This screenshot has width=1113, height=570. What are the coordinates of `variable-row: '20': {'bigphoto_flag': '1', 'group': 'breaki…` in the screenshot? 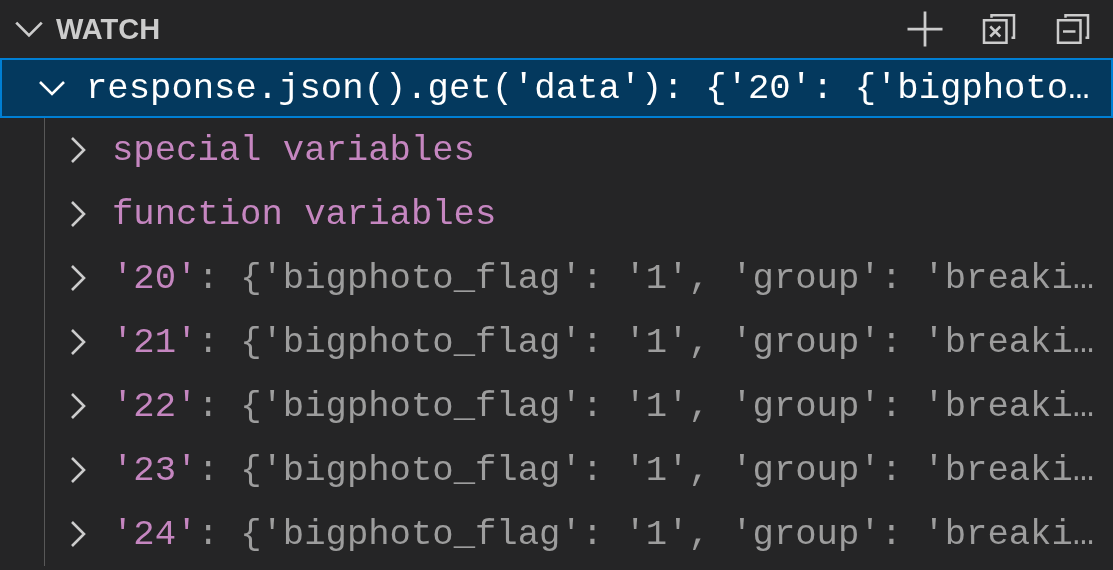 It's located at (556, 278).